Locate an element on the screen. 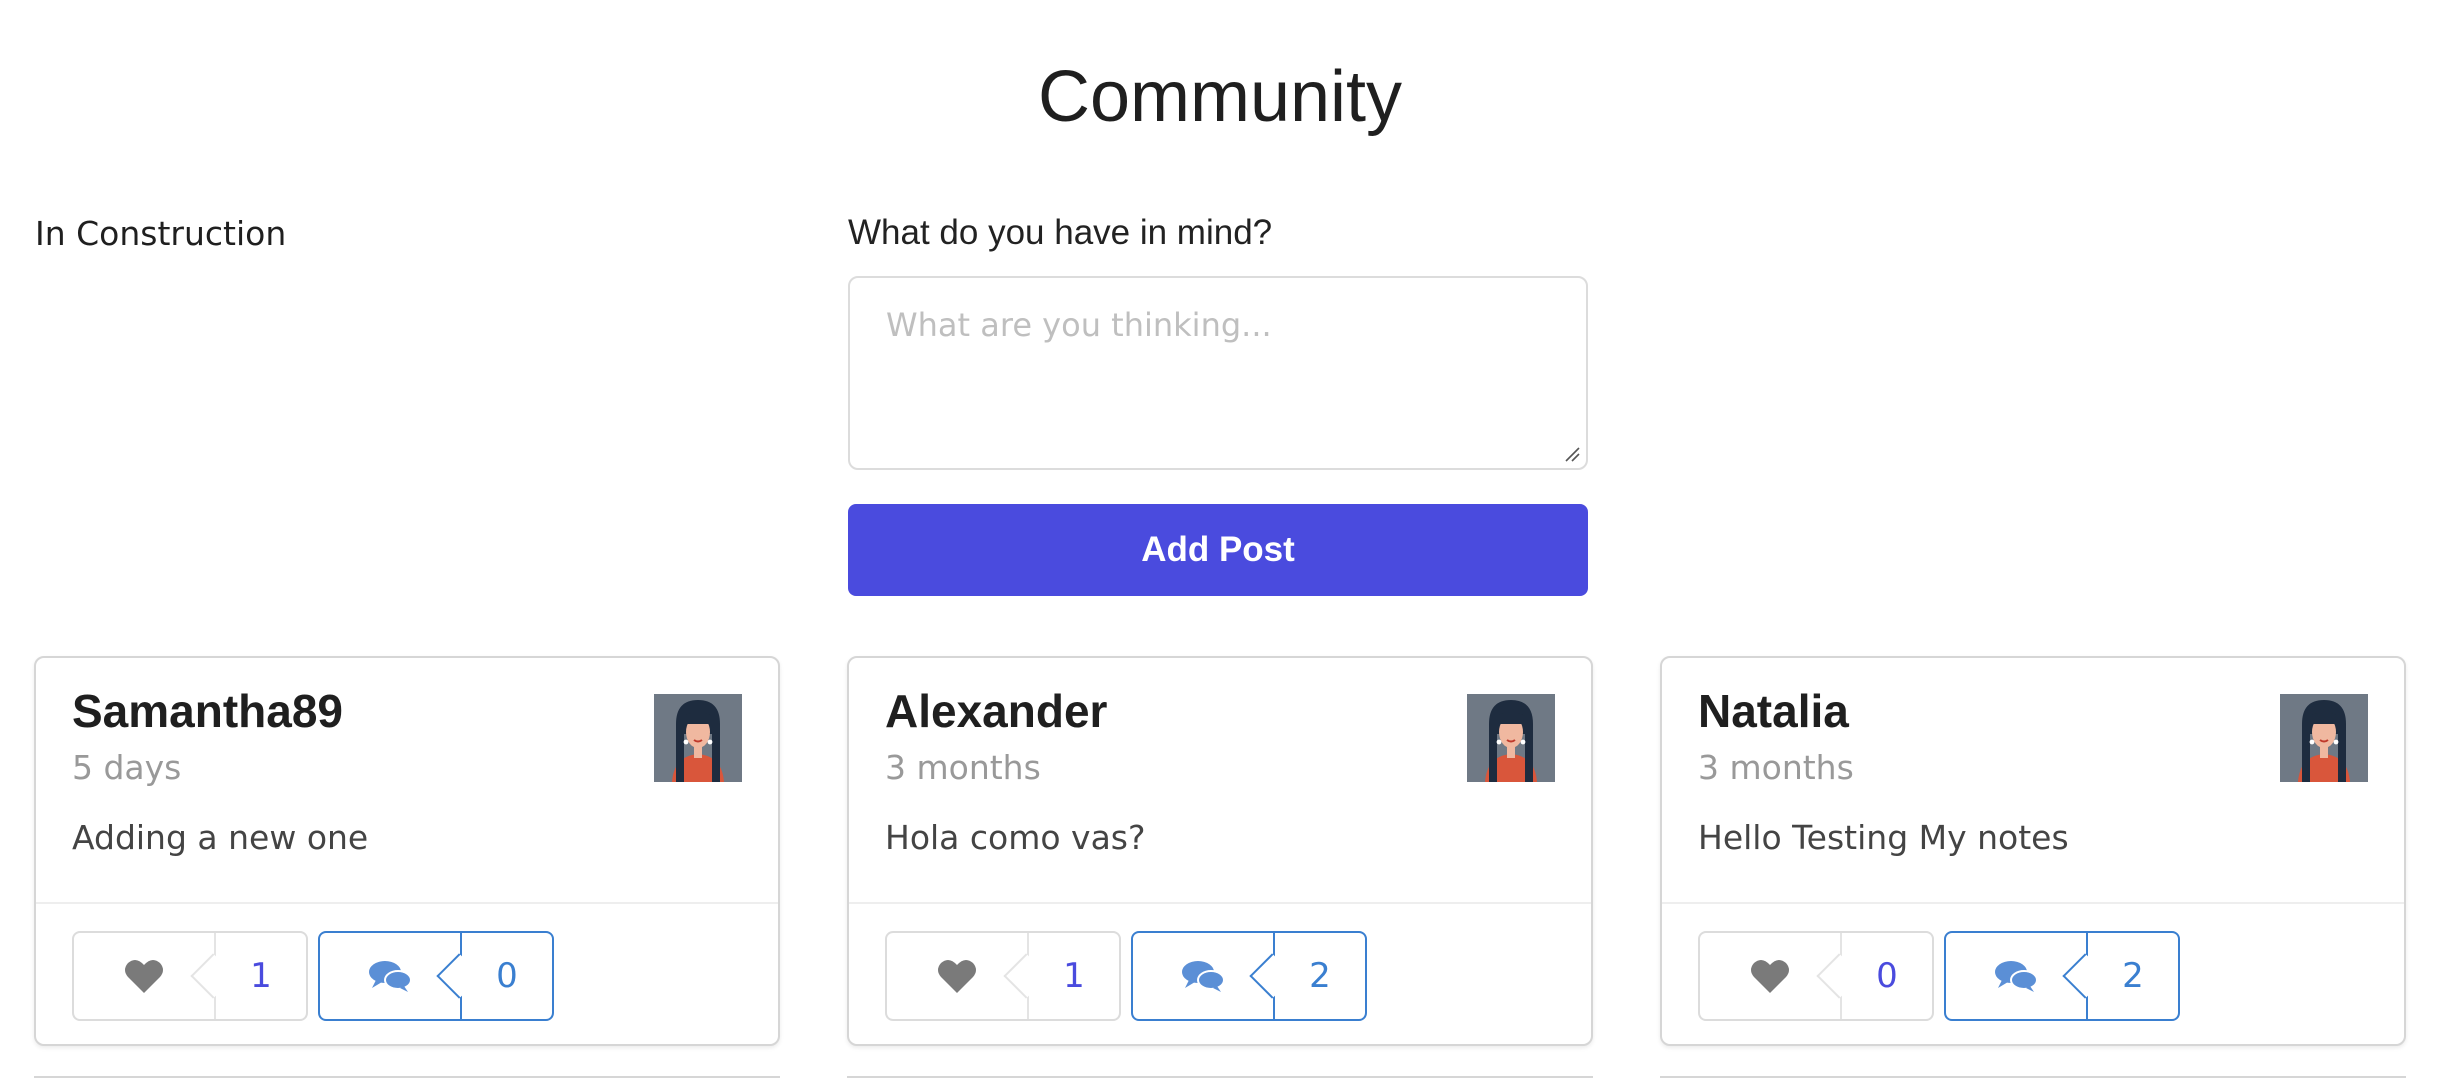 This screenshot has height=1082, width=2440. comment-button: 0 is located at coordinates (436, 976).